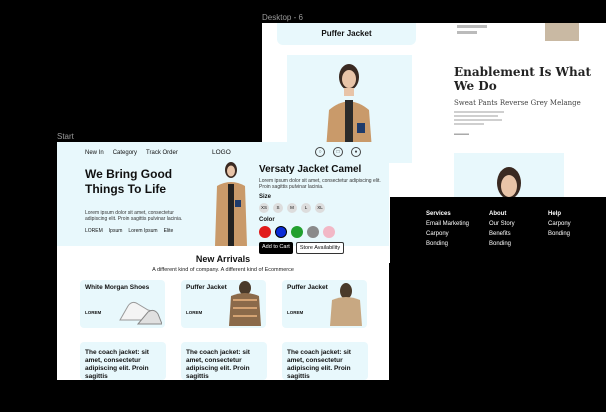  I want to click on size-selector: XS S M L XL, so click(322, 208).